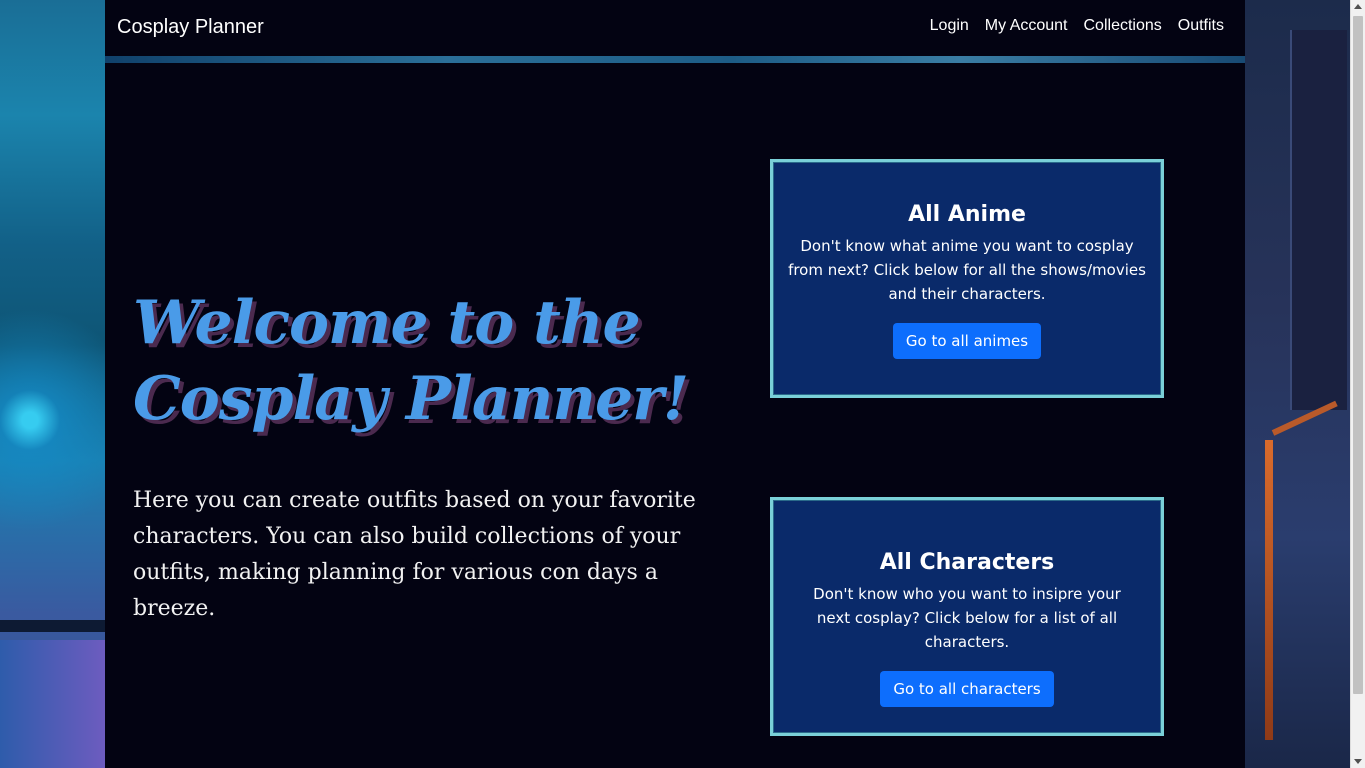 This screenshot has width=1365, height=768. Describe the element at coordinates (949, 26) in the screenshot. I see `nav-login: Login` at that location.